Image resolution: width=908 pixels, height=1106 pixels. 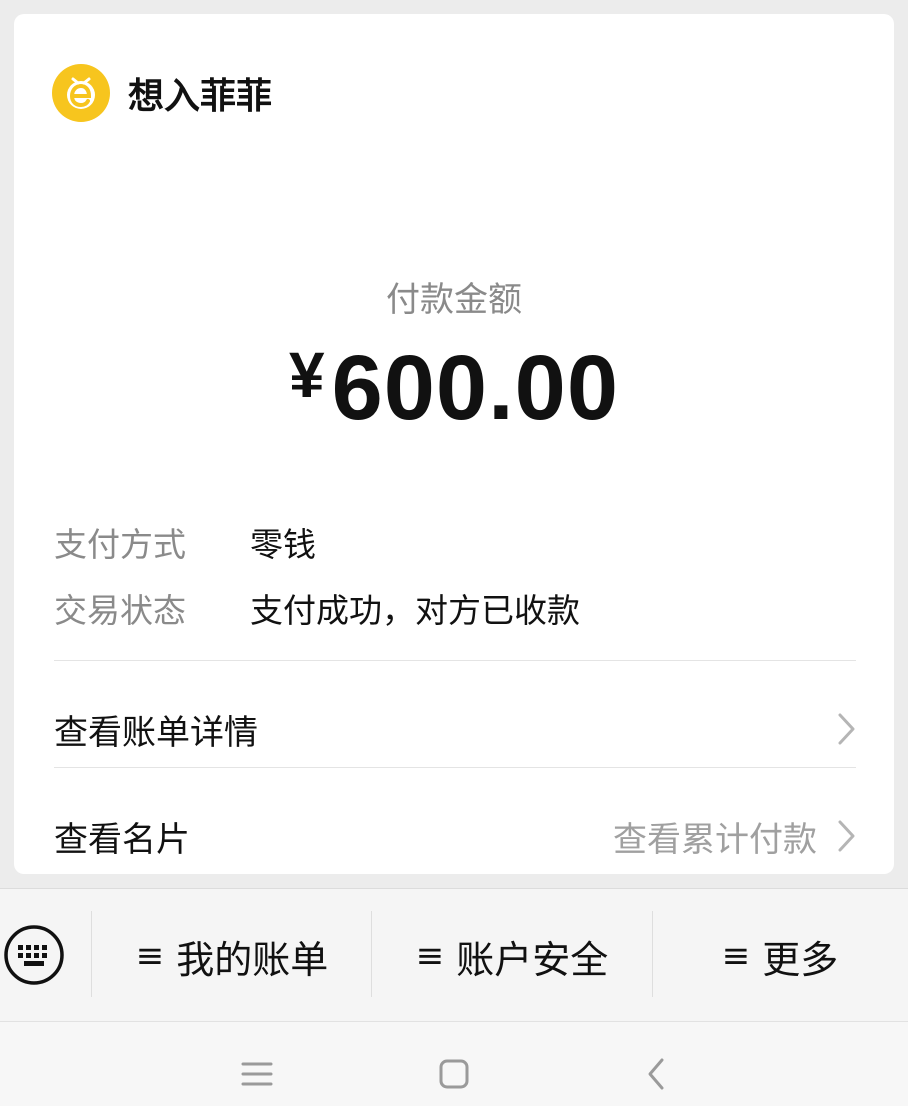 I want to click on bottom-menu-bar: ≡ 我的账单 ≡ 账户安全 ≡ 更多, so click(x=454, y=955).